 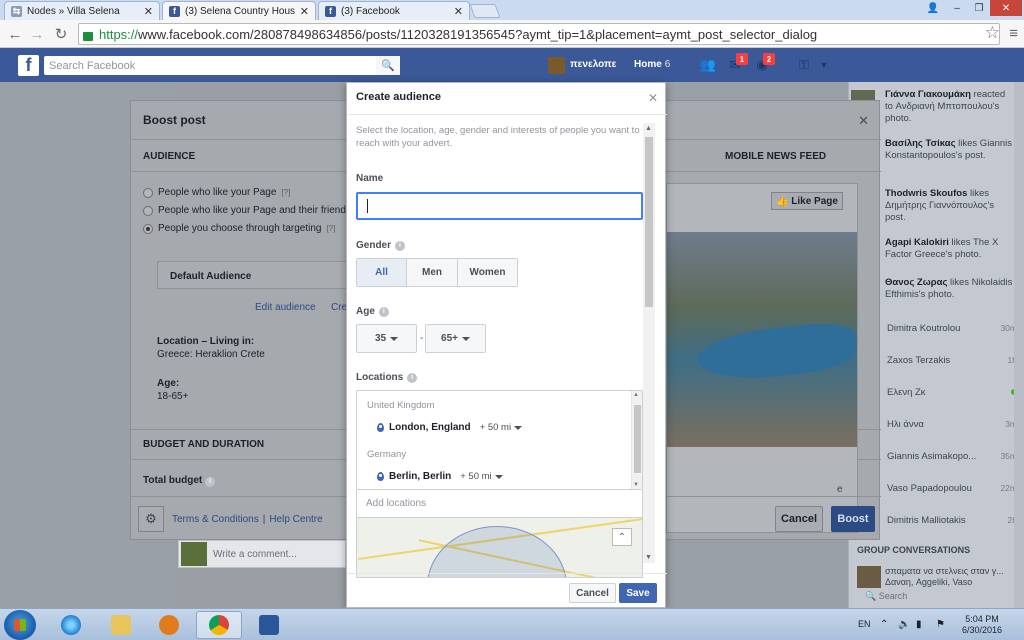 What do you see at coordinates (440, 476) in the screenshot?
I see `location-item: Berlin, Berlin + 50 mi` at bounding box center [440, 476].